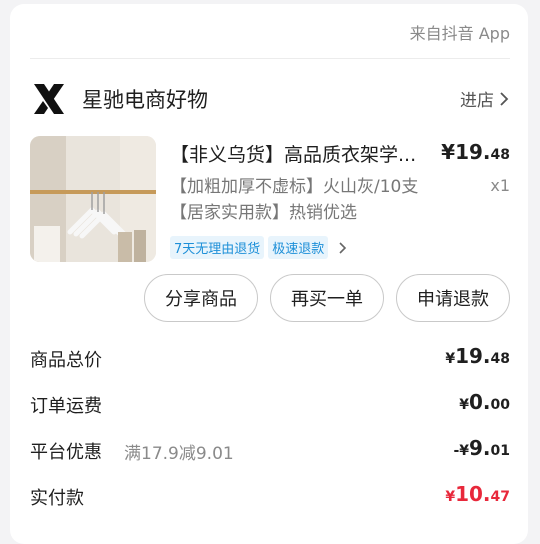 Image resolution: width=540 pixels, height=544 pixels. Describe the element at coordinates (270, 450) in the screenshot. I see `summary-discount-row: 平台优惠 满17.9减9.01 -¥9.01` at that location.